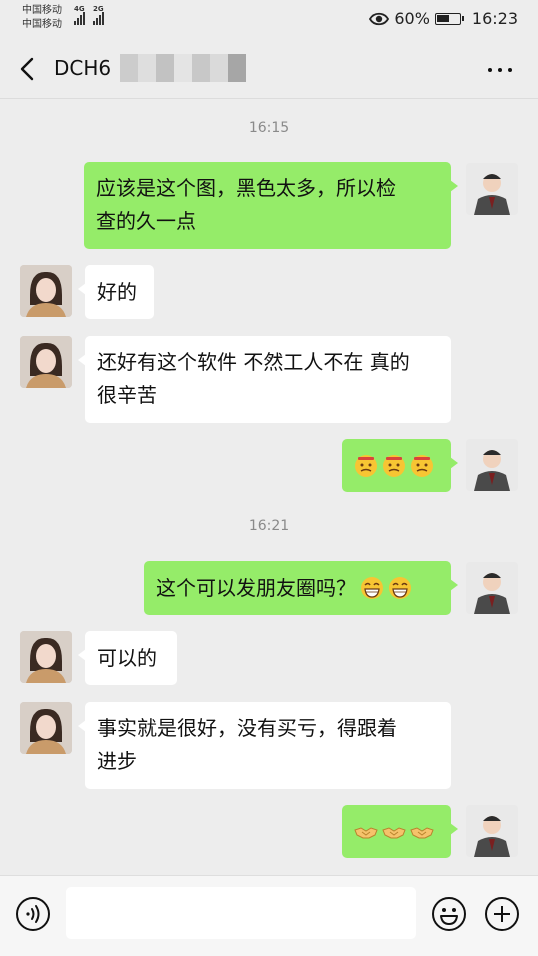 This screenshot has height=956, width=538. Describe the element at coordinates (256, 587) in the screenshot. I see `message-line: 这个可以发朋友圈吗？` at that location.